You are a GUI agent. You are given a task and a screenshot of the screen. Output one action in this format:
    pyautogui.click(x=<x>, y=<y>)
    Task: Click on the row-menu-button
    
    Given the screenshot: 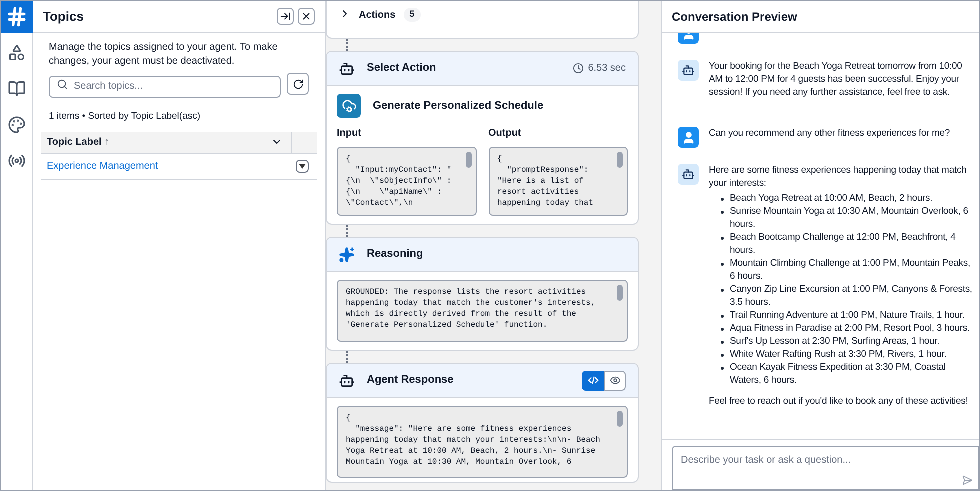 What is the action you would take?
    pyautogui.click(x=302, y=166)
    